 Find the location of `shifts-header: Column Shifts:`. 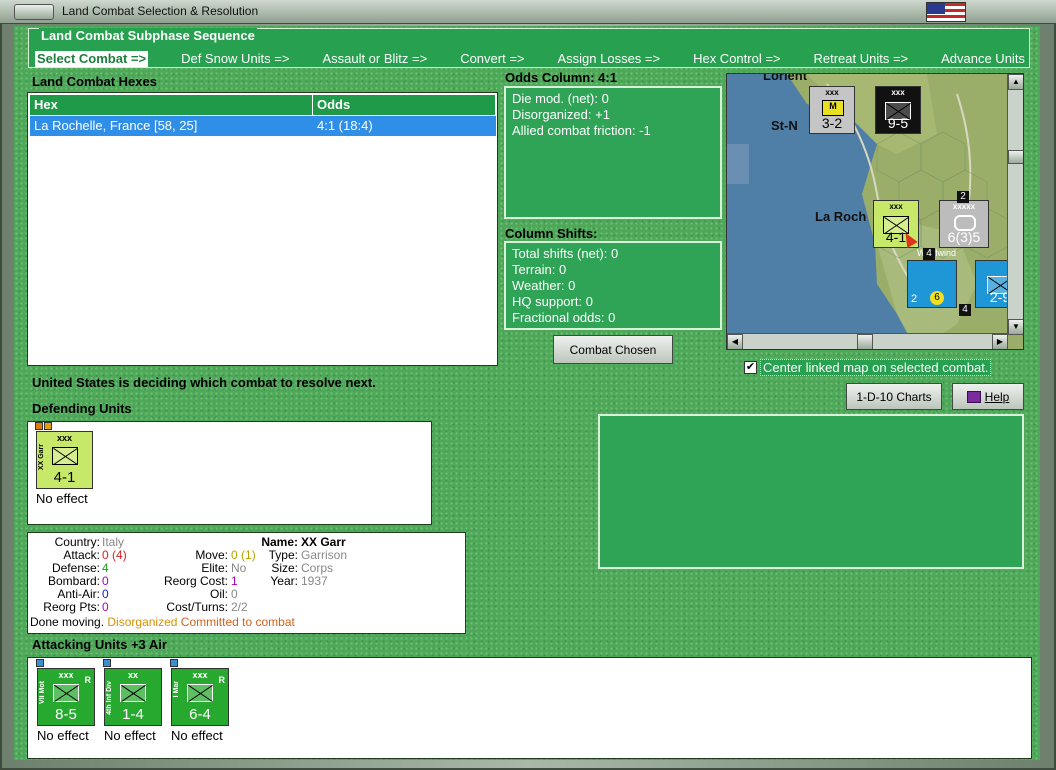

shifts-header: Column Shifts: is located at coordinates (551, 233).